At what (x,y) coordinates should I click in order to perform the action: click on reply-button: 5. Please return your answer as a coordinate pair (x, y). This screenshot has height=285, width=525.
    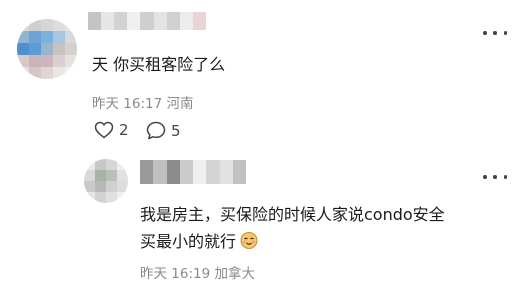
    Looking at the image, I should click on (163, 130).